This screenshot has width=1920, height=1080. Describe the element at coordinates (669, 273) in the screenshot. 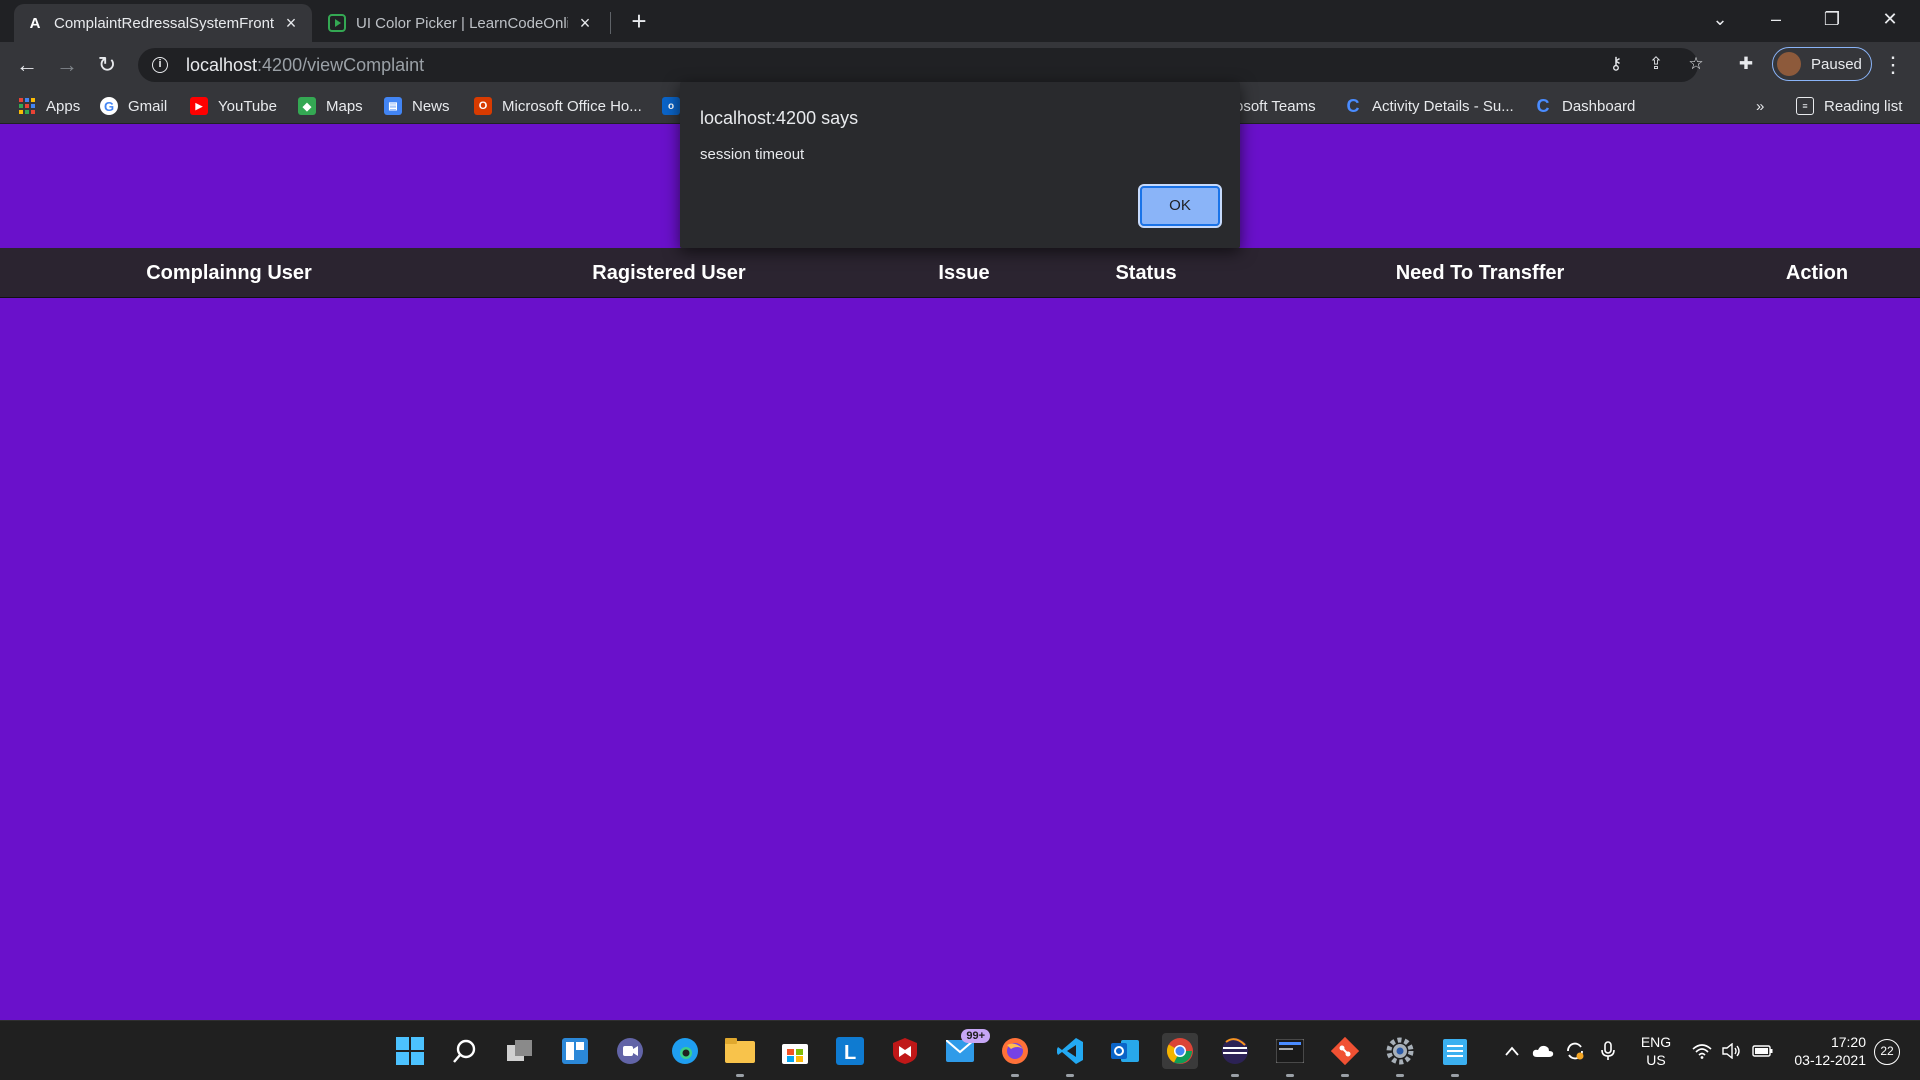

I see `column-registered-user: Ragistered User` at that location.